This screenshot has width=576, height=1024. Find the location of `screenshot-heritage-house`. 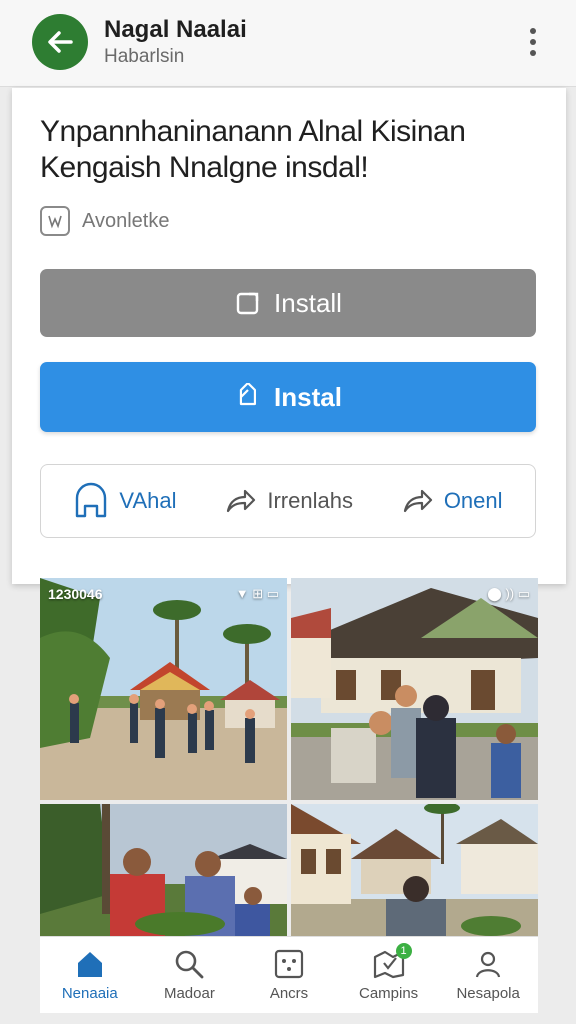

screenshot-heritage-house is located at coordinates (414, 870).